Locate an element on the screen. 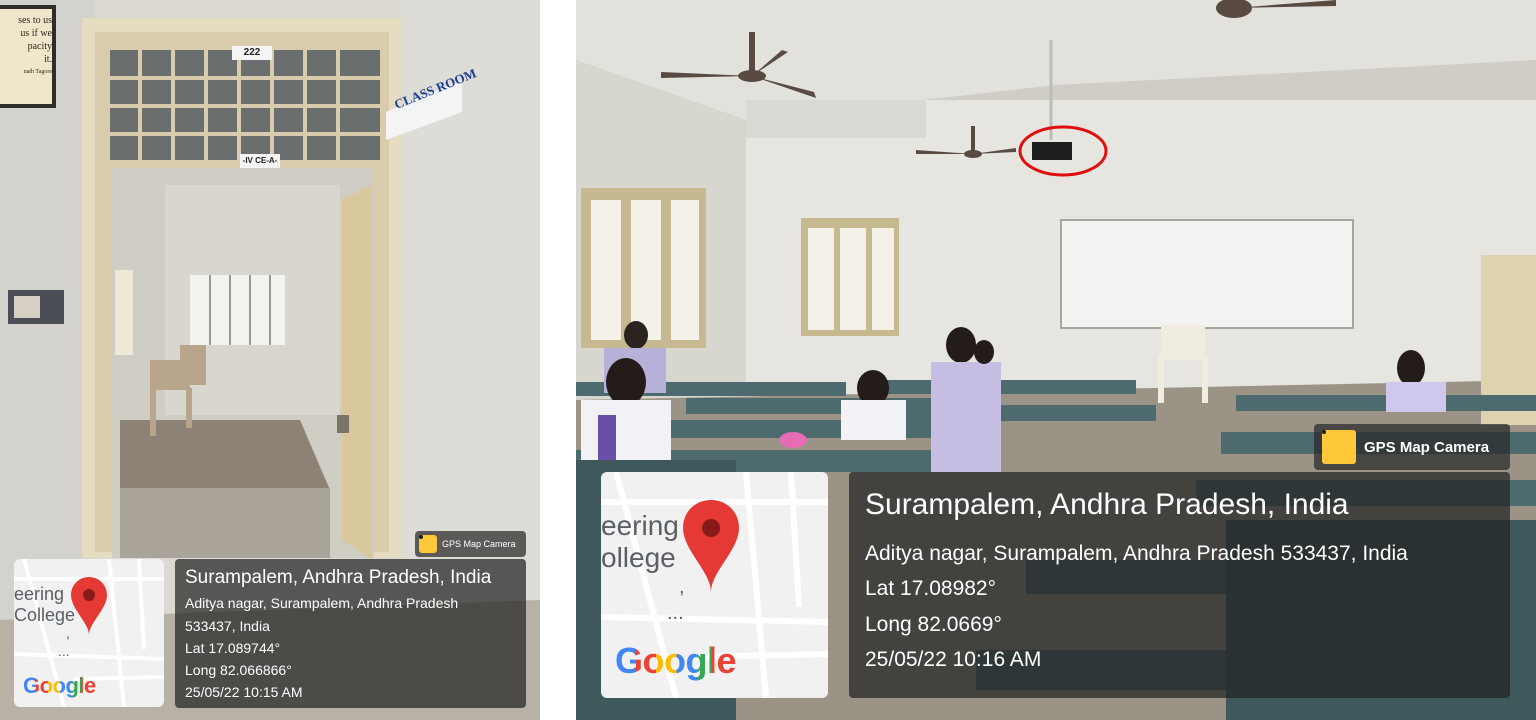 The image size is (1536, 720). quote-line: nath Tagore is located at coordinates (37, 72).